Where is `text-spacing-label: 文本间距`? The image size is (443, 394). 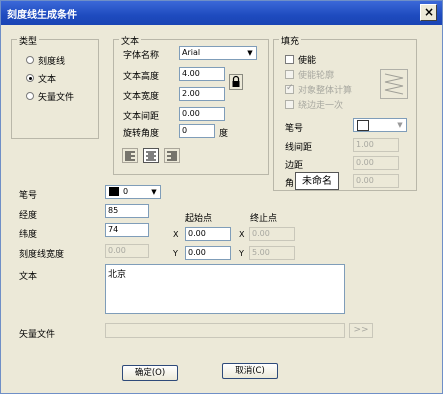 text-spacing-label: 文本间距 is located at coordinates (141, 117).